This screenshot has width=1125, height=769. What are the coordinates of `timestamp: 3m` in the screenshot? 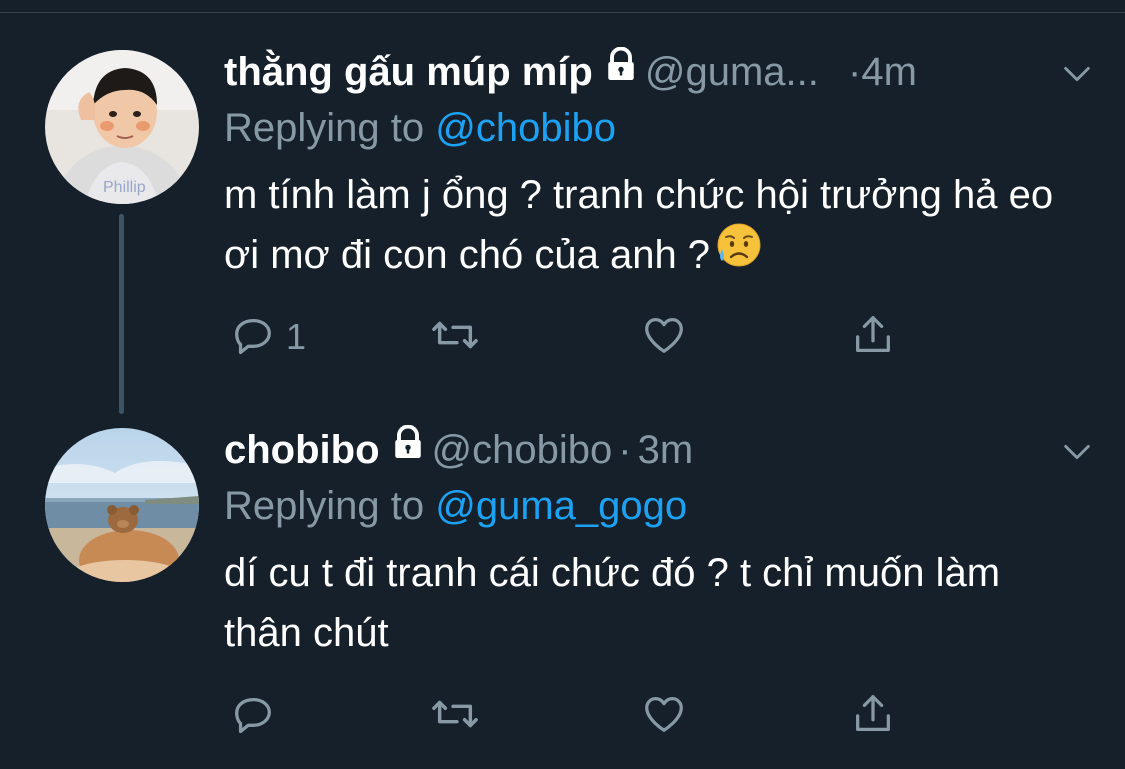 It's located at (666, 450).